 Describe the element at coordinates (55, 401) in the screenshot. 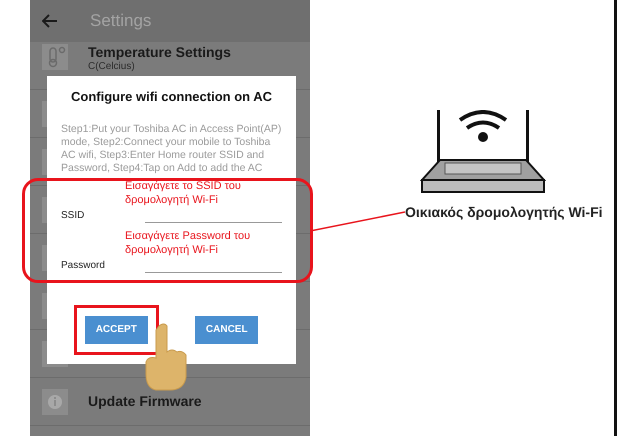

I see `info-icon` at that location.